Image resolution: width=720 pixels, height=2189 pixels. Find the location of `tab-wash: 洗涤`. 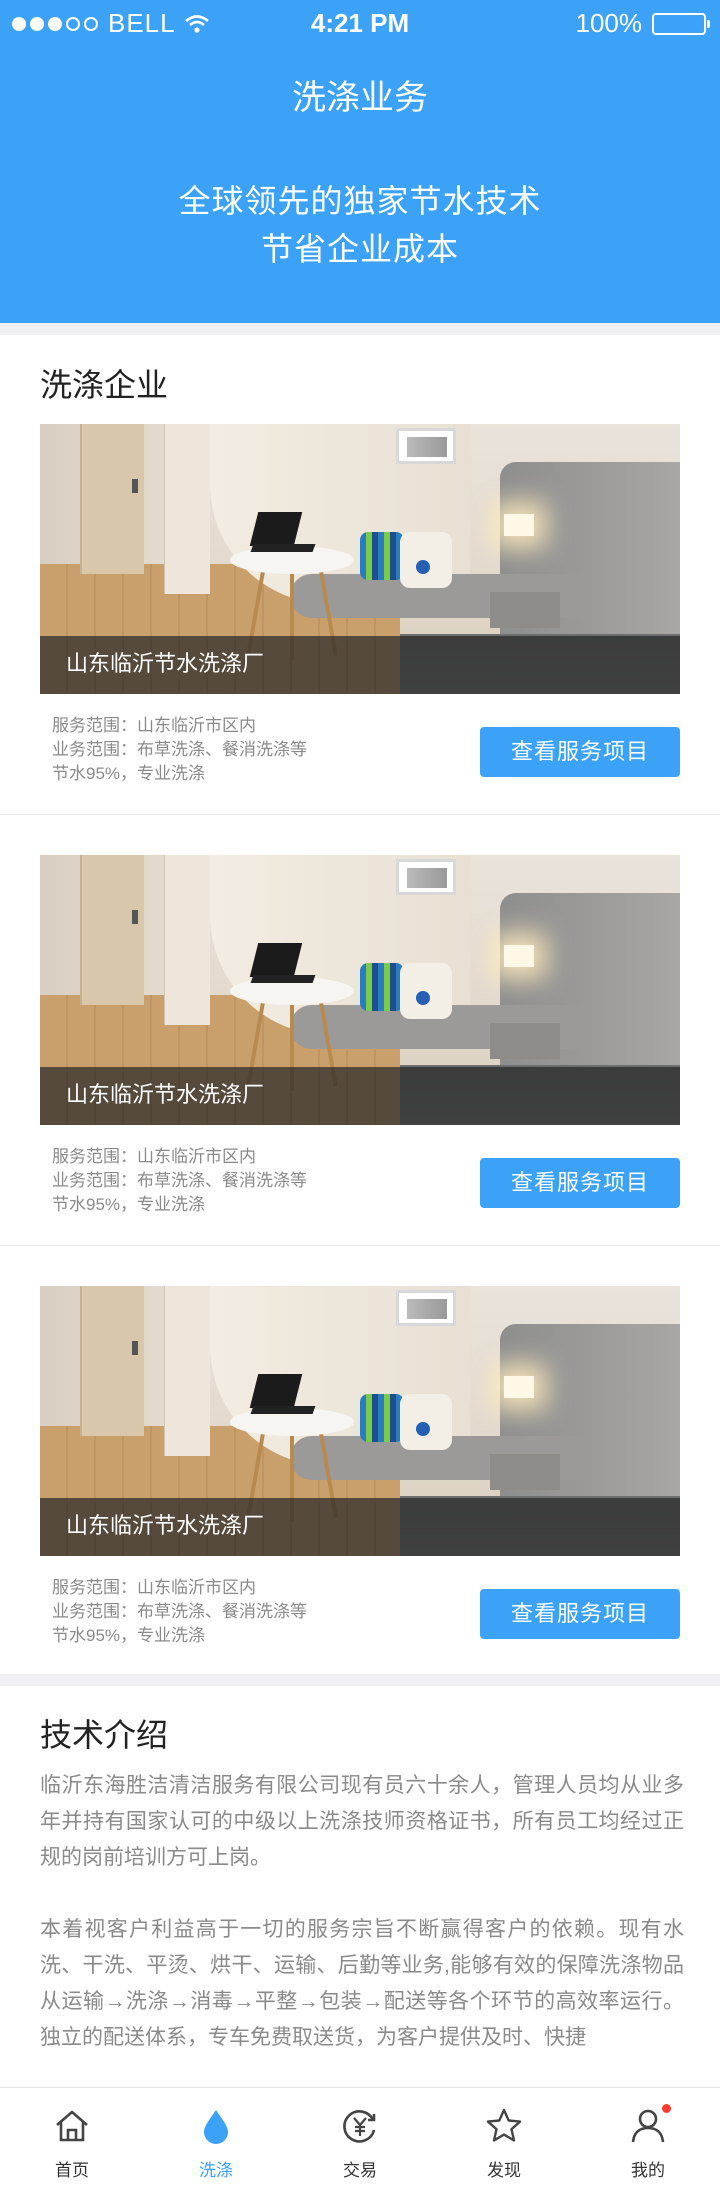

tab-wash: 洗涤 is located at coordinates (216, 2138).